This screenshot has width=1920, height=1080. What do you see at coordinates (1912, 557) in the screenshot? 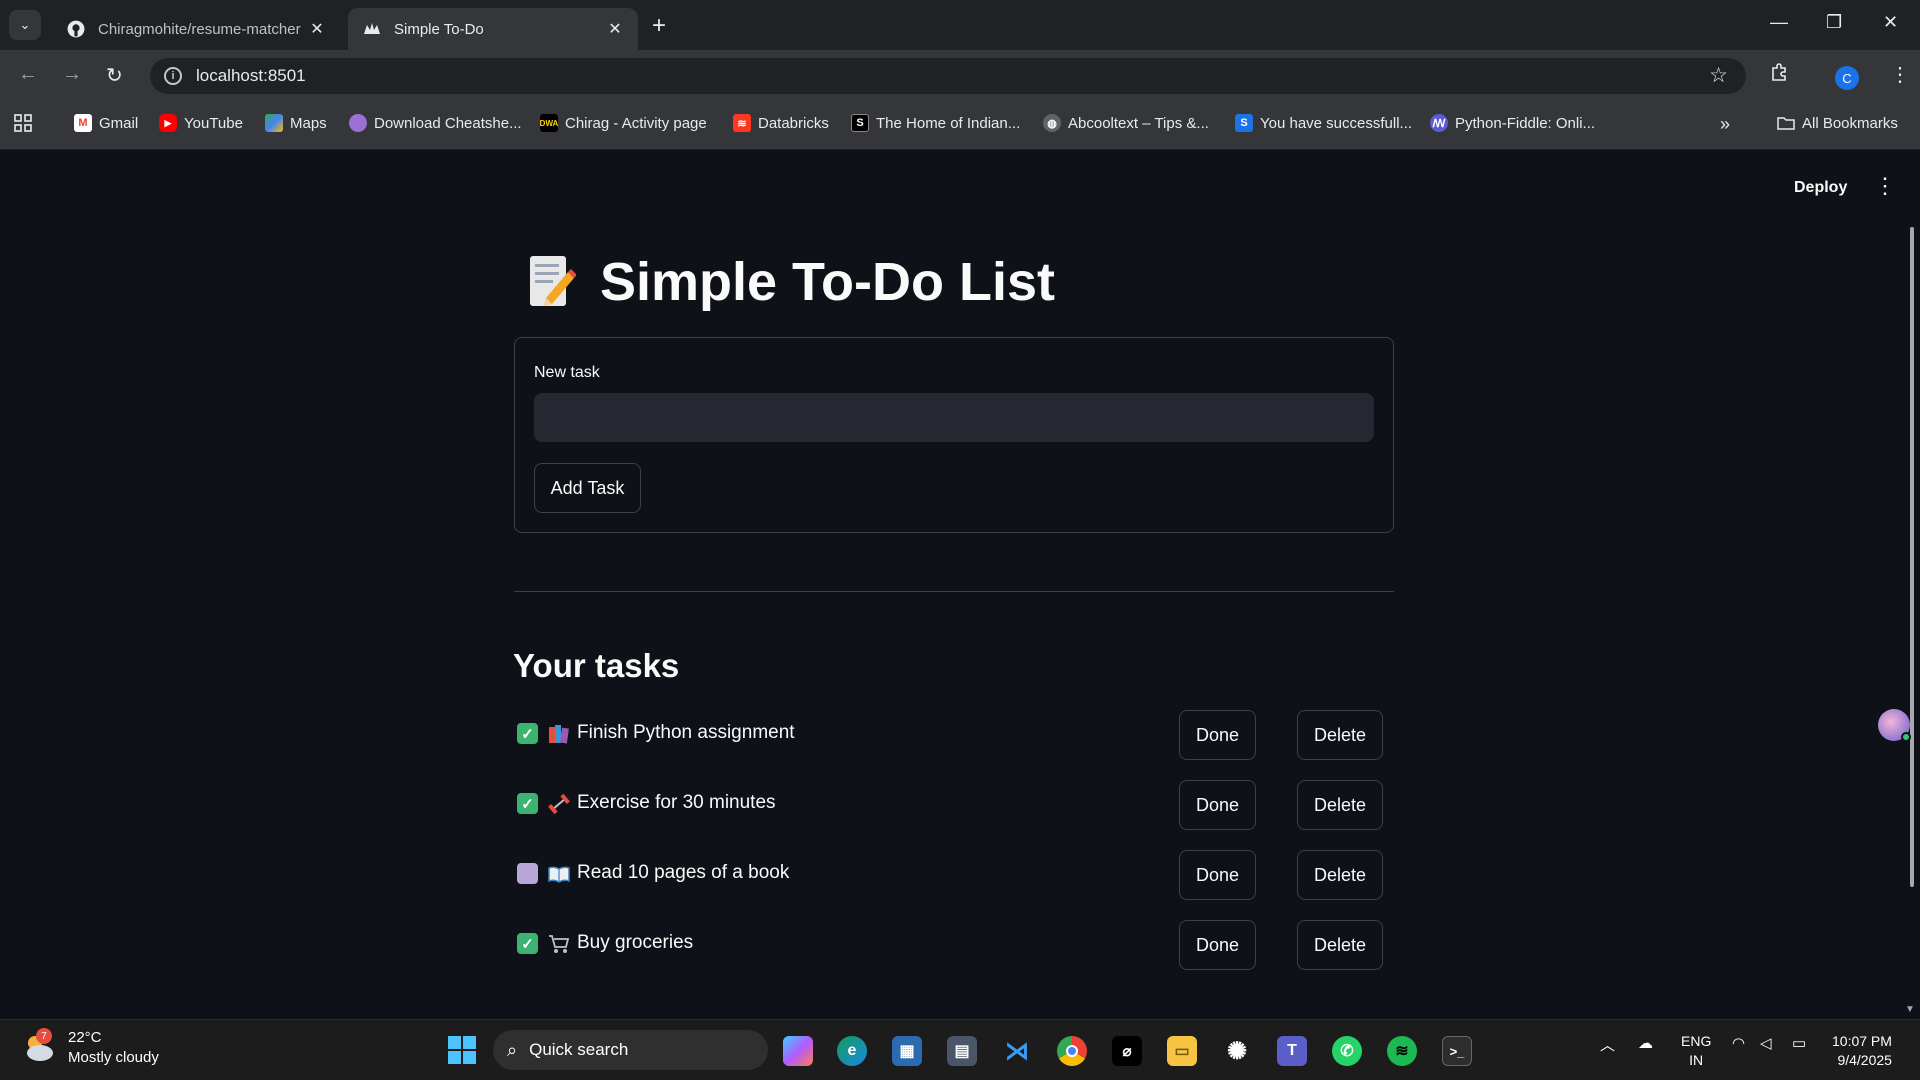
I see `scrollbar-thumb` at bounding box center [1912, 557].